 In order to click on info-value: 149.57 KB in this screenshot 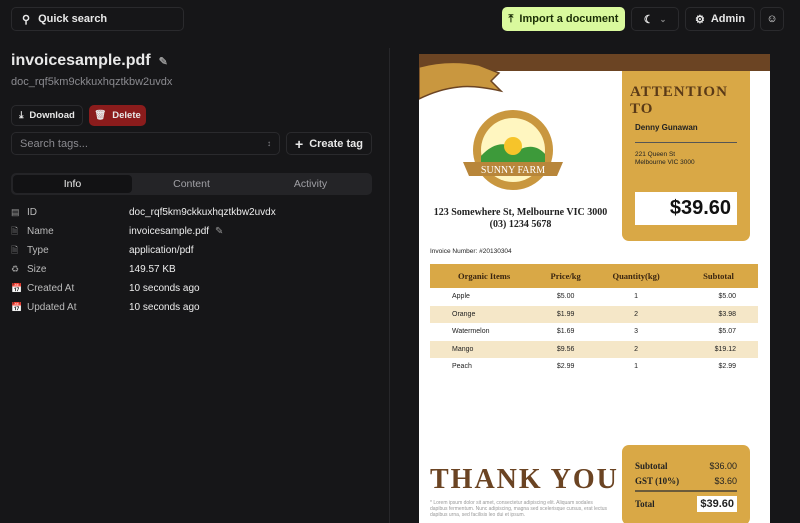, I will do `click(152, 269)`.